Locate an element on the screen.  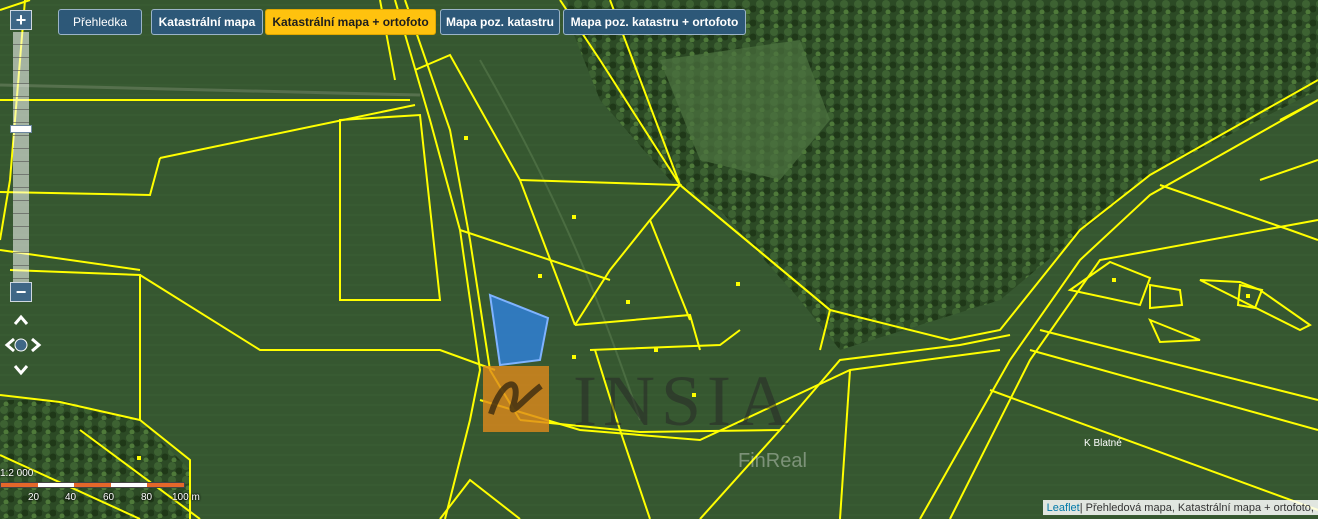
tab-katastralni-mapa: Katastrální mapa is located at coordinates (207, 22).